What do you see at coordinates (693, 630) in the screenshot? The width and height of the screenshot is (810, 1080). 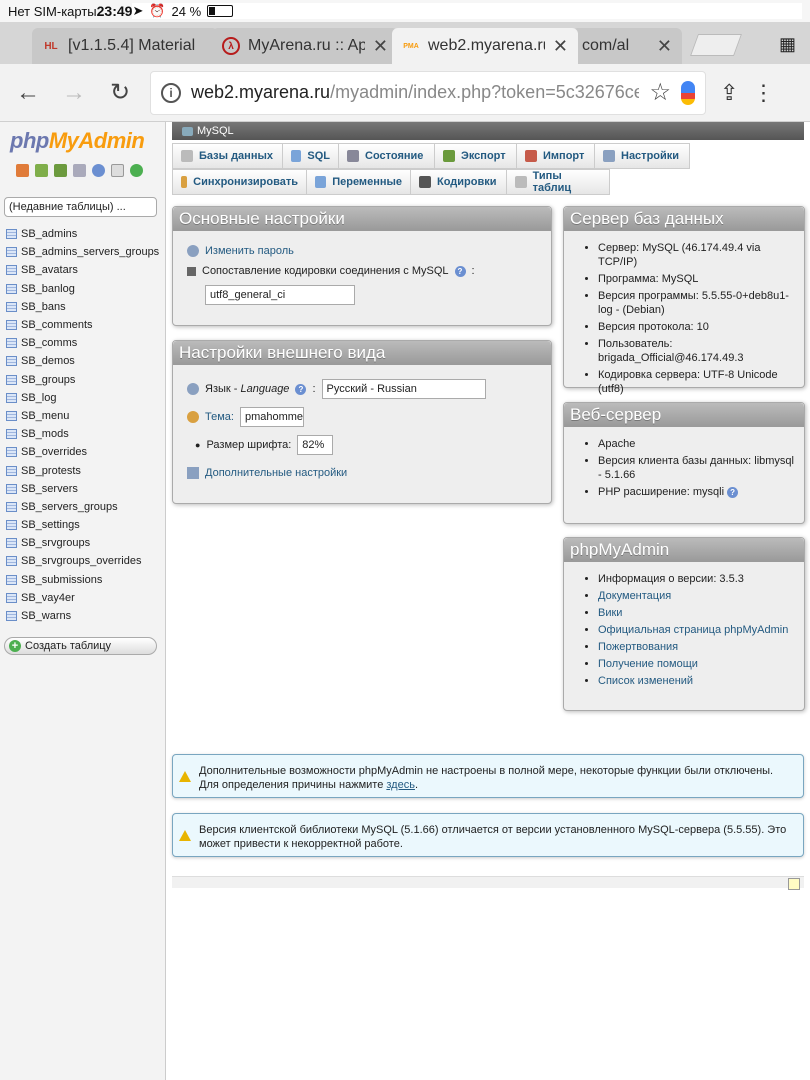 I see `pma-link: Официальная страница phpMyAdmin` at bounding box center [693, 630].